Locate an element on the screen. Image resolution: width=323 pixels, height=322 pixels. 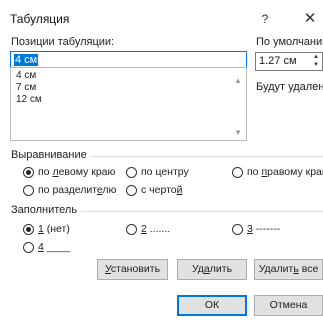
ok-button: ОК is located at coordinates (212, 305).